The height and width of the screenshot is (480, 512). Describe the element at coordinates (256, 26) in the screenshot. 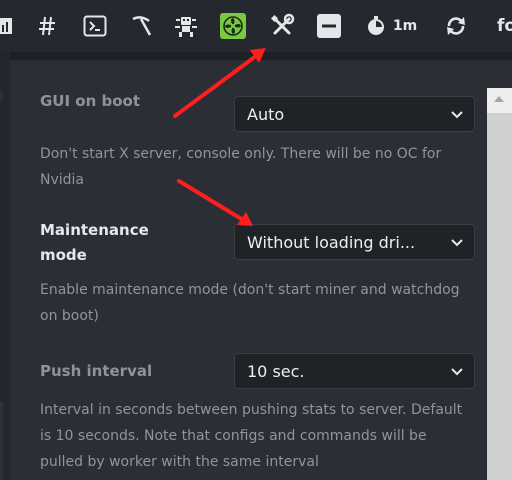

I see `top-toolbar: 1m fo` at that location.